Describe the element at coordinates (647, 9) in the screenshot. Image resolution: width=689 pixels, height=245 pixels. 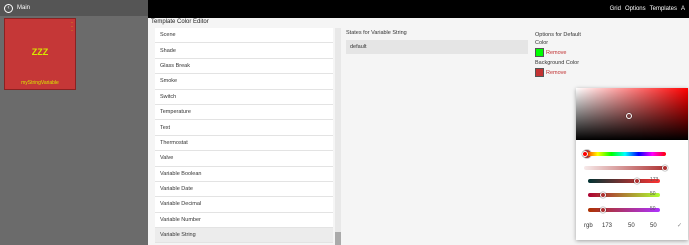
I see `top-nav: Grid Options Templates A` at that location.